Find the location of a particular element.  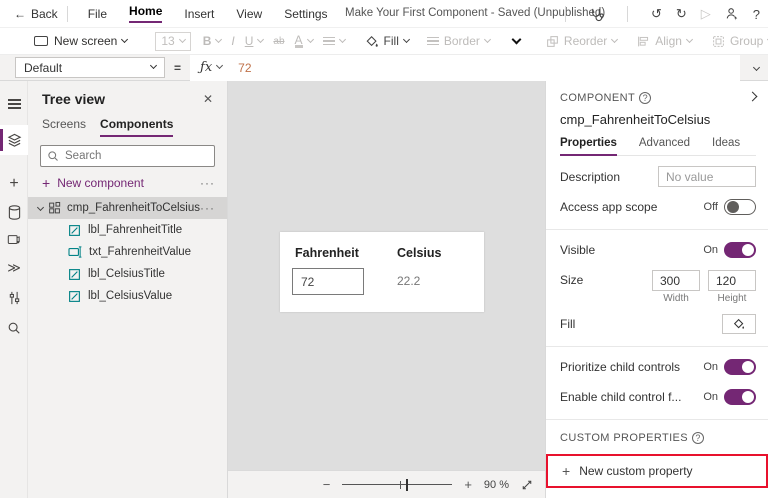

text-input-control-icon is located at coordinates (75, 252).